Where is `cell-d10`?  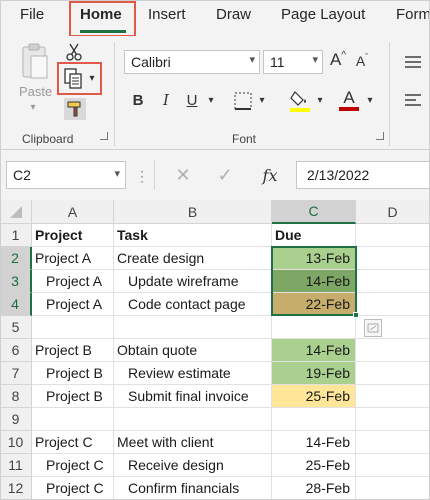 cell-d10 is located at coordinates (393, 442).